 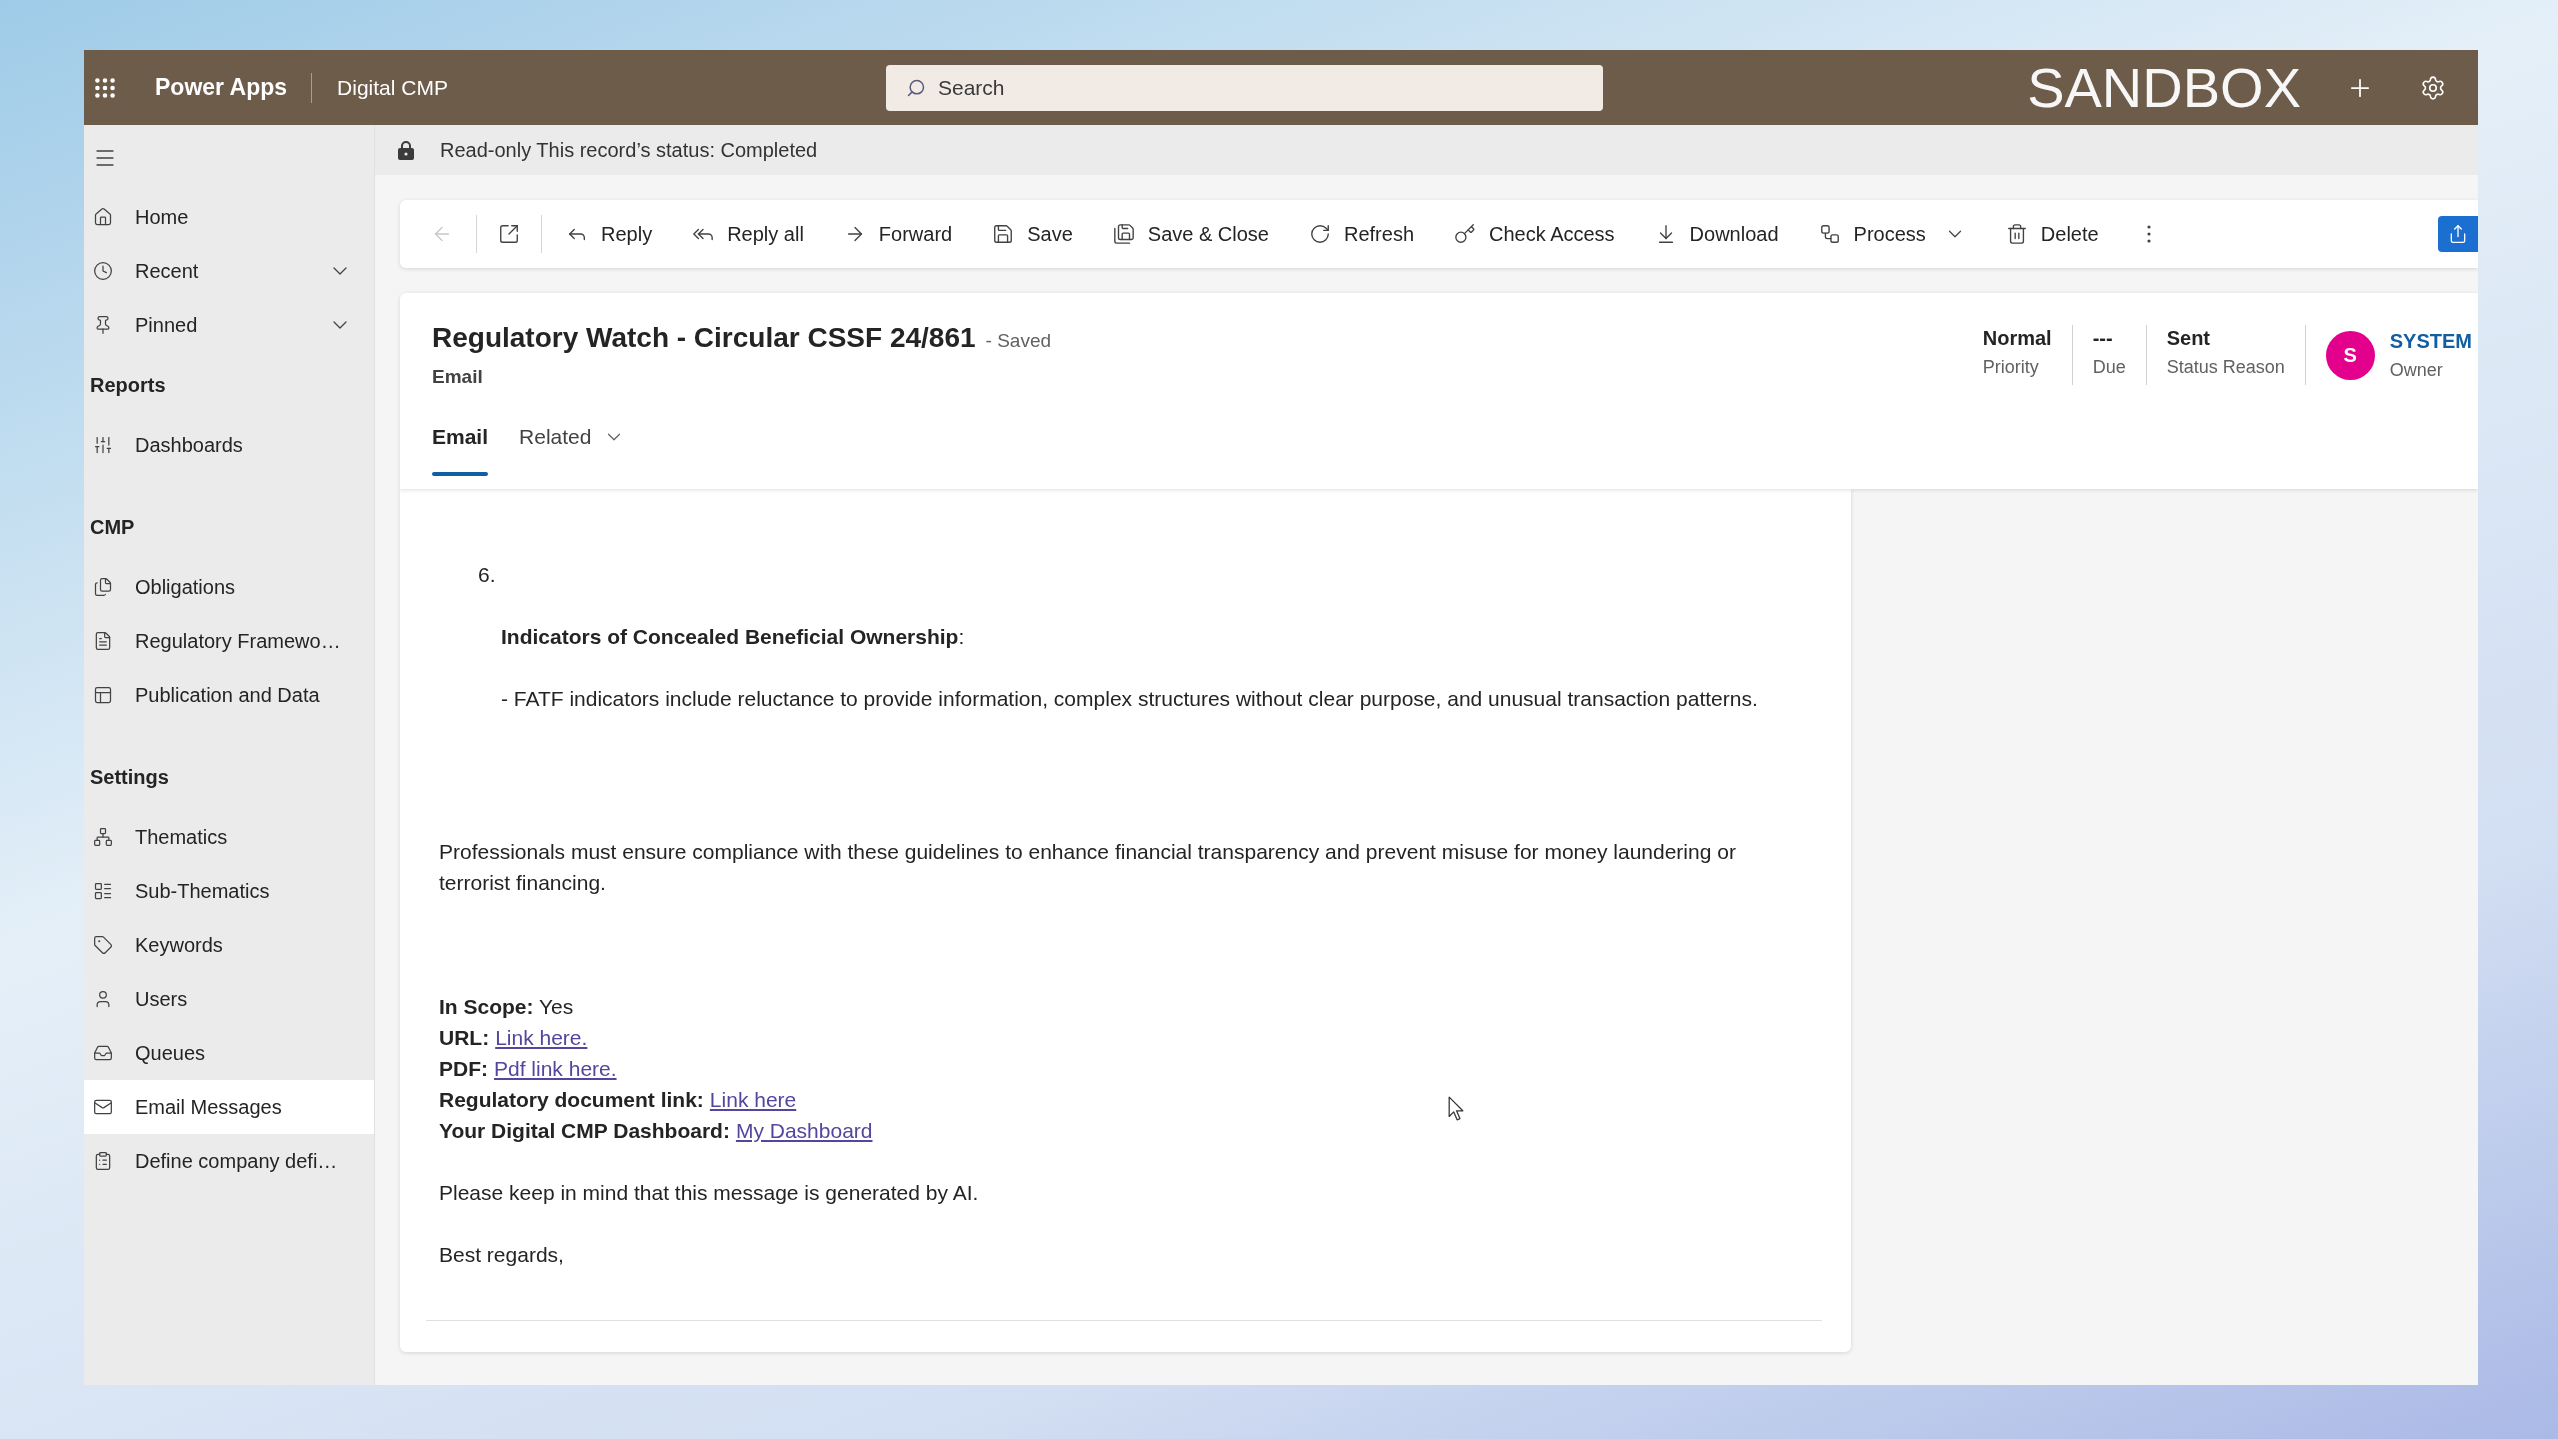 What do you see at coordinates (609, 234) in the screenshot?
I see `command-button: Reply` at bounding box center [609, 234].